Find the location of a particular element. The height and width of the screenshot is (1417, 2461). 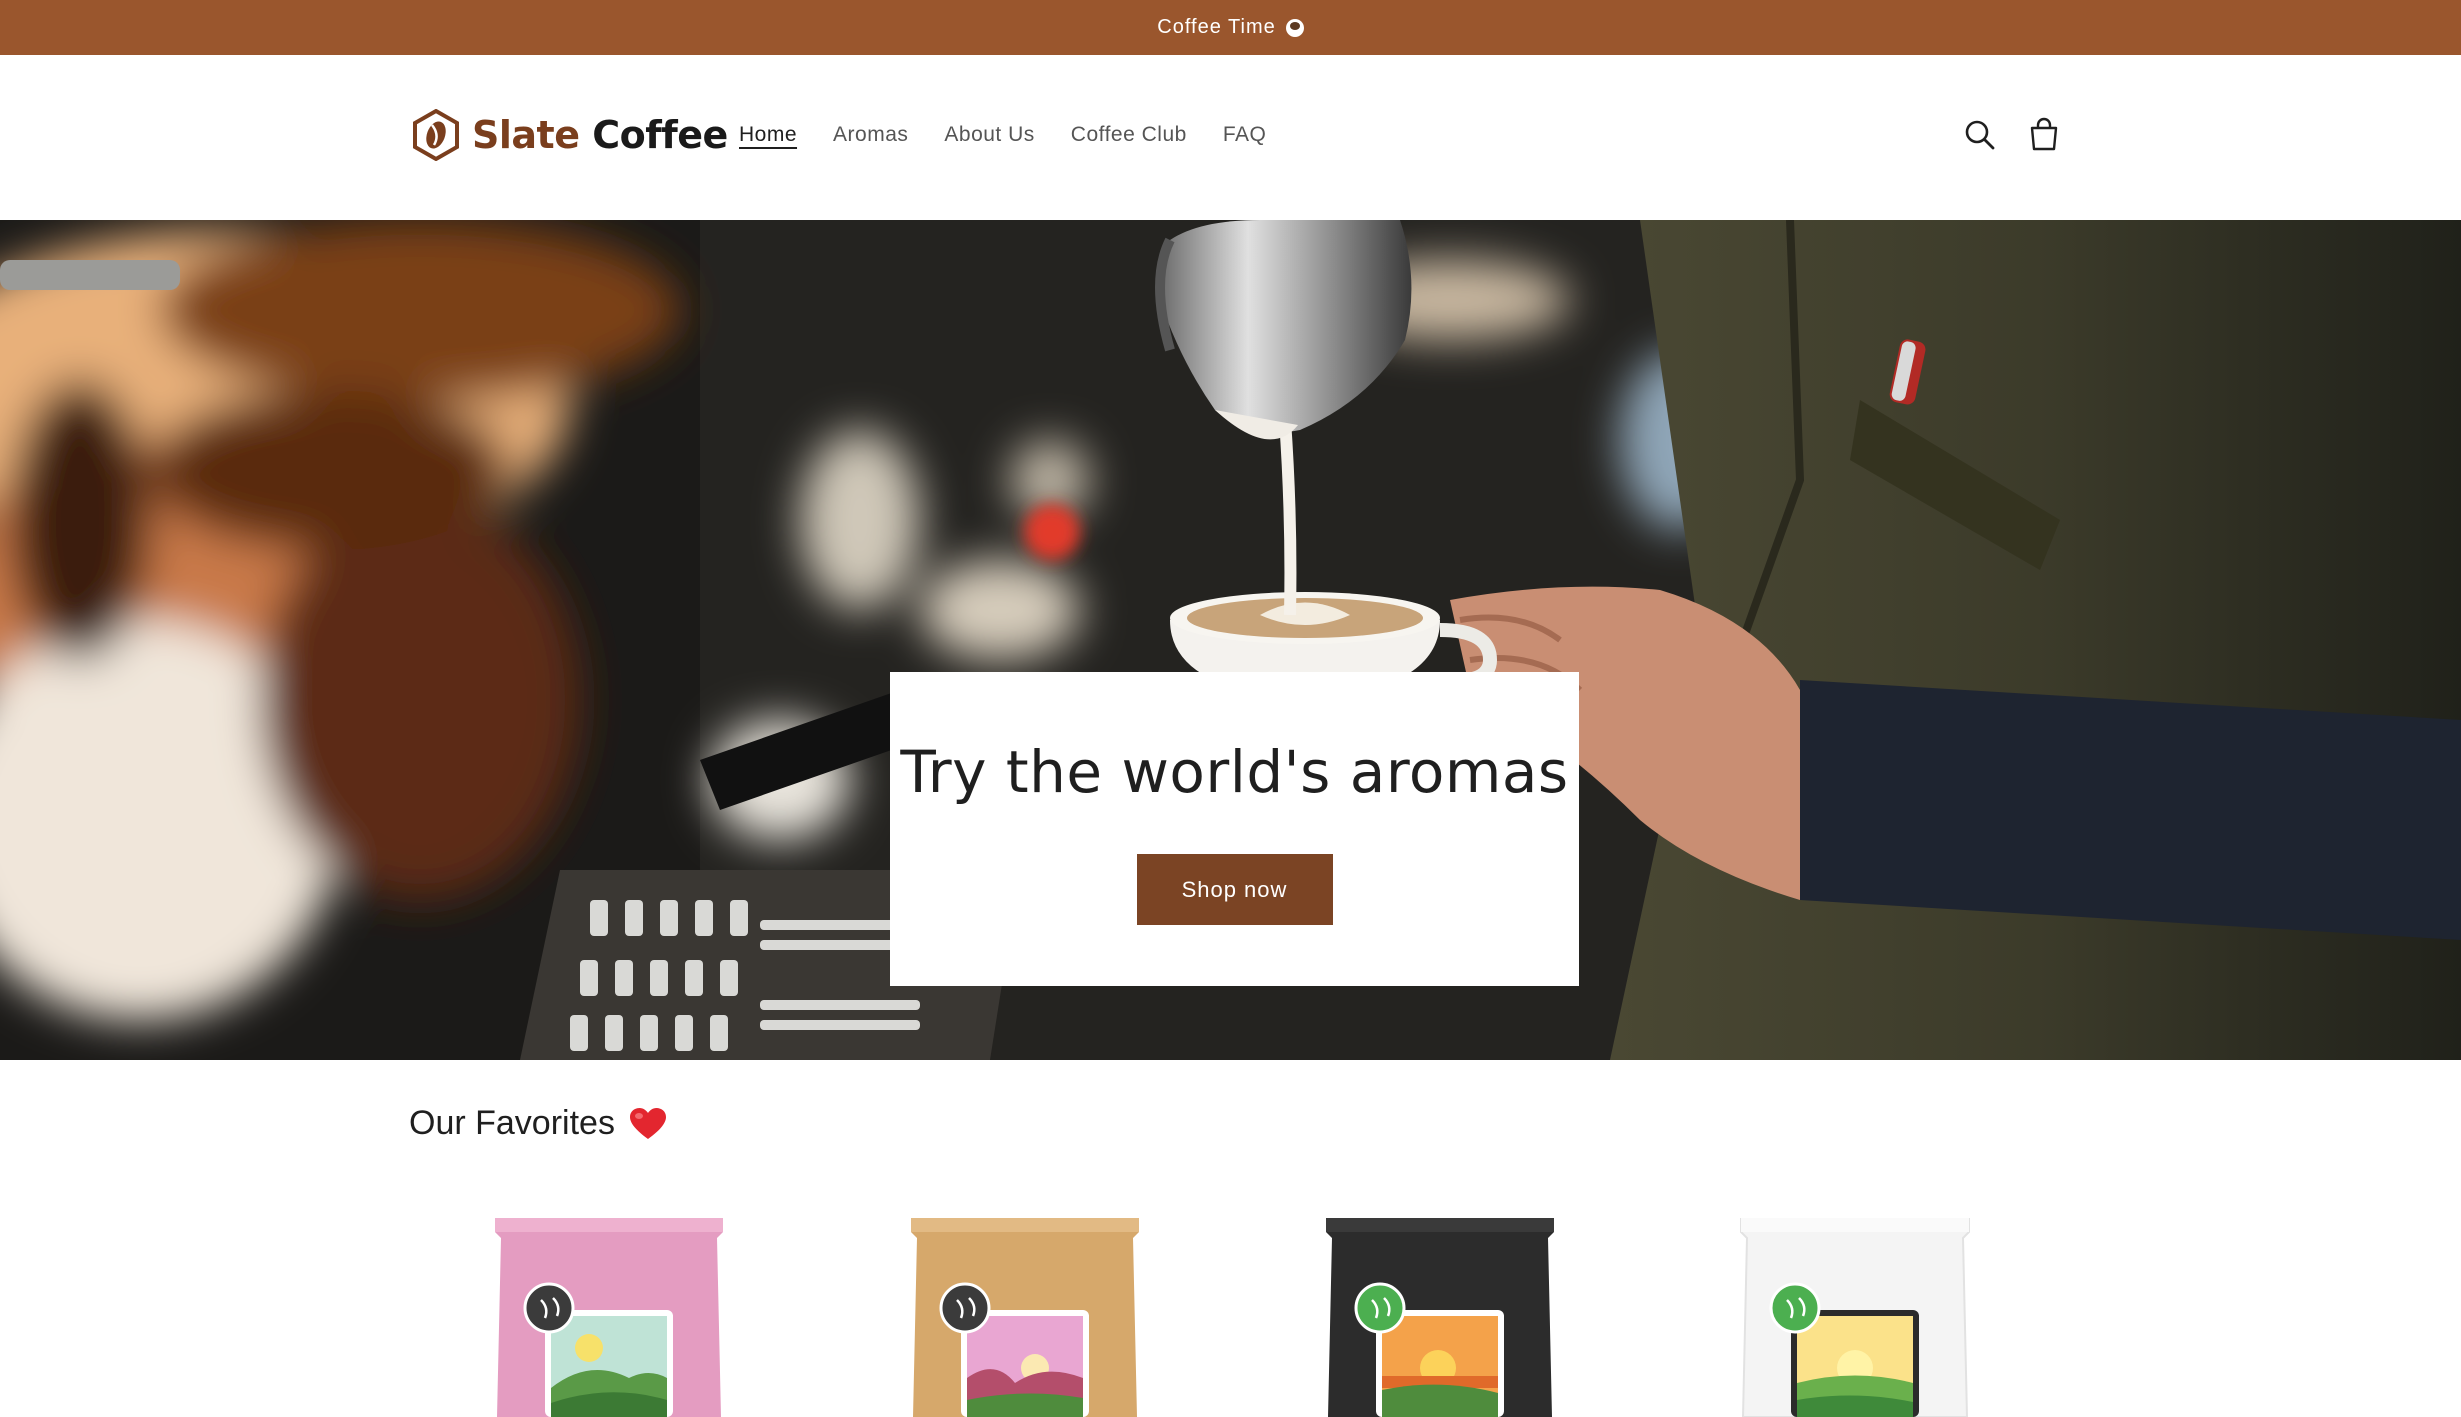

coffee-bag-white is located at coordinates (1855, 1317).